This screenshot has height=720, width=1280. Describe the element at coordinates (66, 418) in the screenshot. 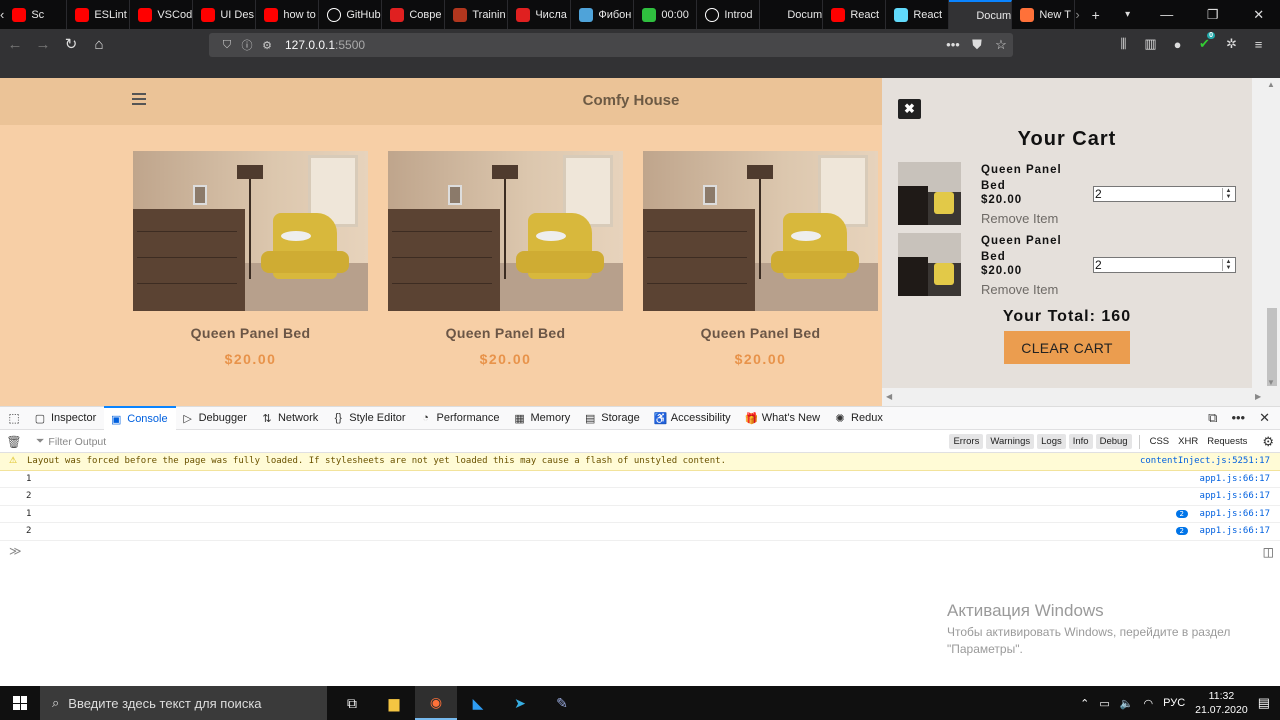

I see `devtools-tab-inspector: ▢ Inspector` at that location.